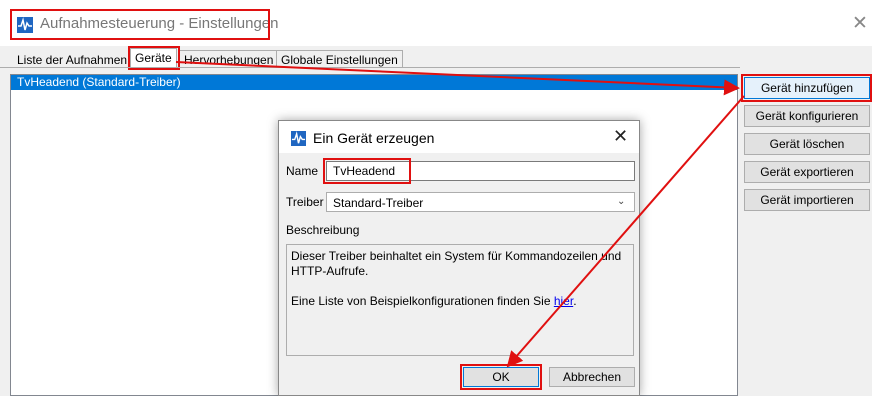 Image resolution: width=872 pixels, height=396 pixels. What do you see at coordinates (339, 59) in the screenshot?
I see `tab-global-settings: Globale Einstellungen` at bounding box center [339, 59].